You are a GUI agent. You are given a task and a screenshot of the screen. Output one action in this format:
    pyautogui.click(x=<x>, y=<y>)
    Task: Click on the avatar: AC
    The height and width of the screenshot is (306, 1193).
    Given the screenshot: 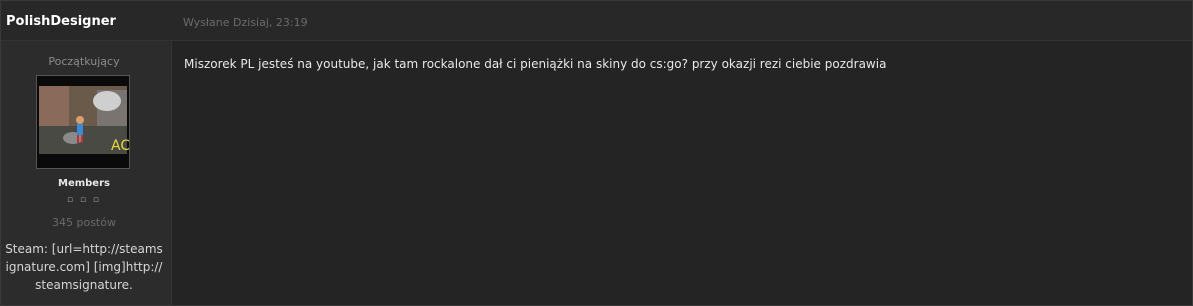 What is the action you would take?
    pyautogui.click(x=83, y=122)
    